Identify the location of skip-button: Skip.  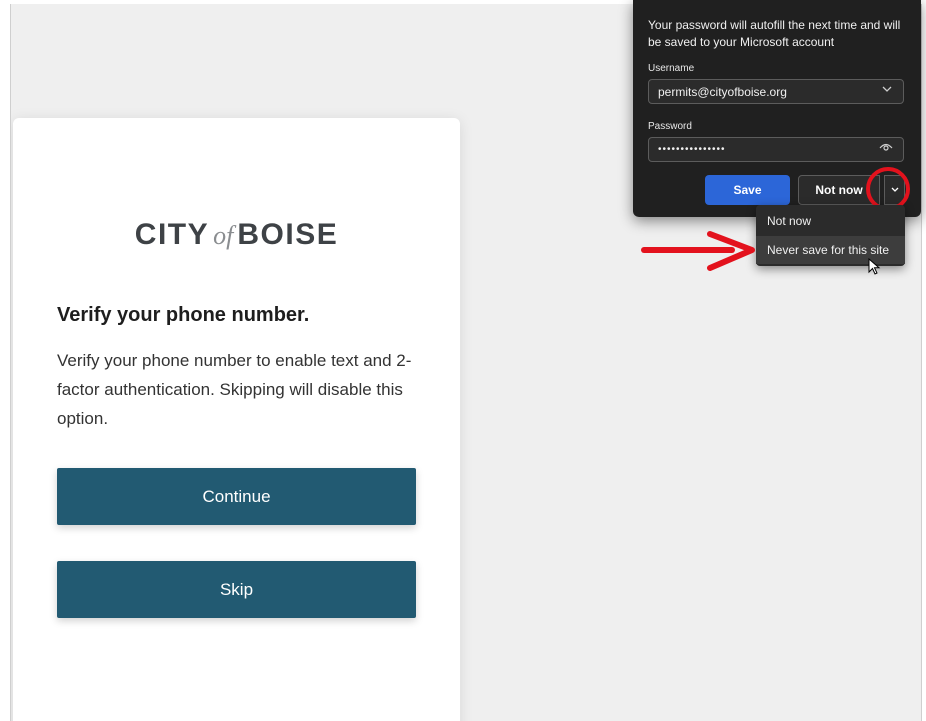
(236, 589).